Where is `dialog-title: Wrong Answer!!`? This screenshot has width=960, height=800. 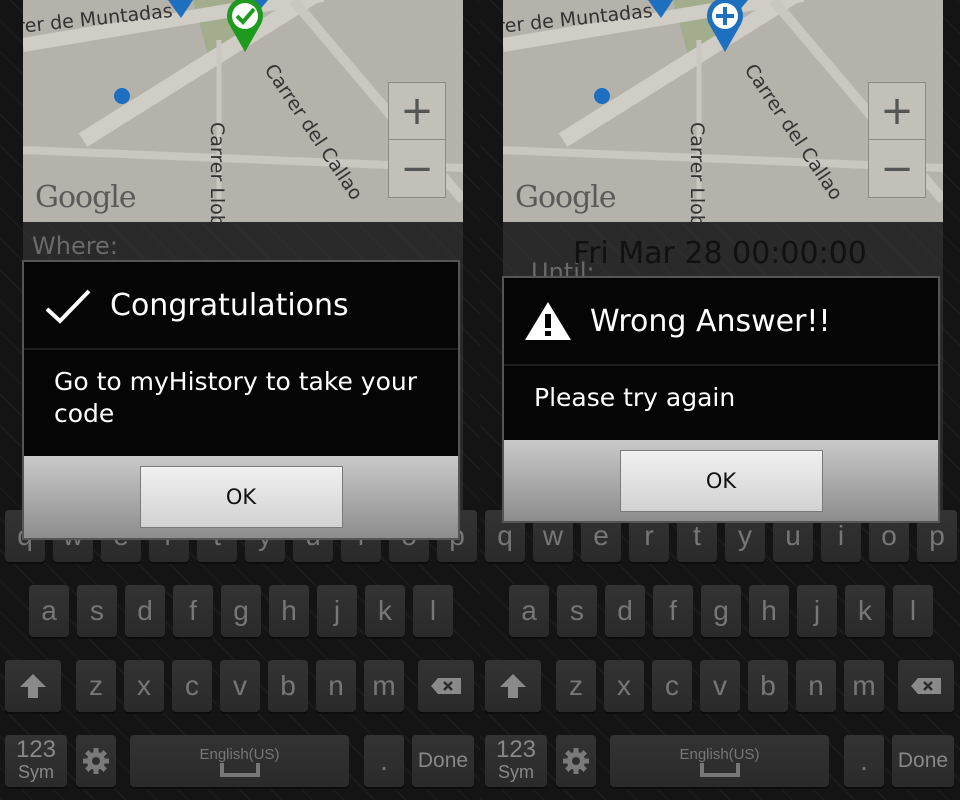
dialog-title: Wrong Answer!! is located at coordinates (710, 321).